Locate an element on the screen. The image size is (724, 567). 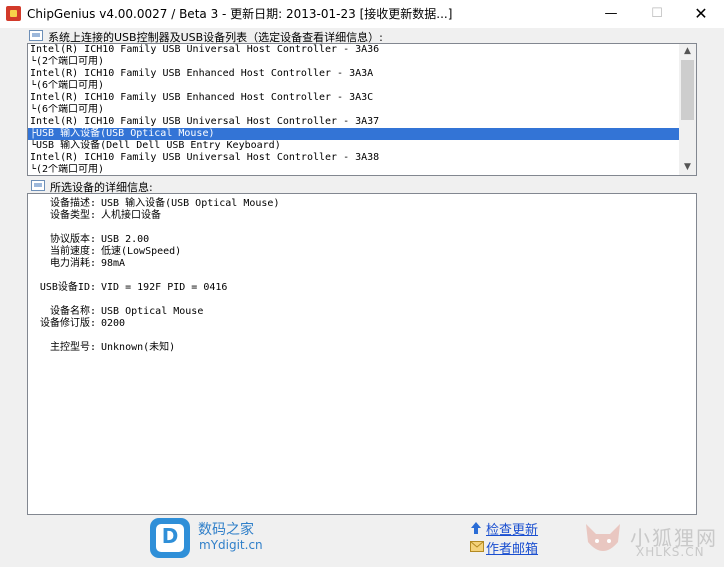
mydigit-logo-letter: D is located at coordinates (170, 536).